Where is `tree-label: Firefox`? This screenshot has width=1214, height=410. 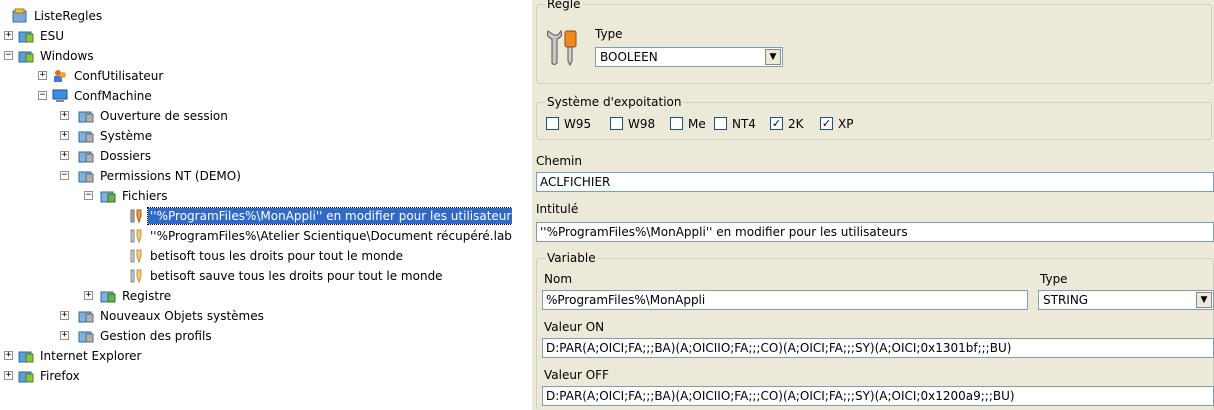 tree-label: Firefox is located at coordinates (60, 376).